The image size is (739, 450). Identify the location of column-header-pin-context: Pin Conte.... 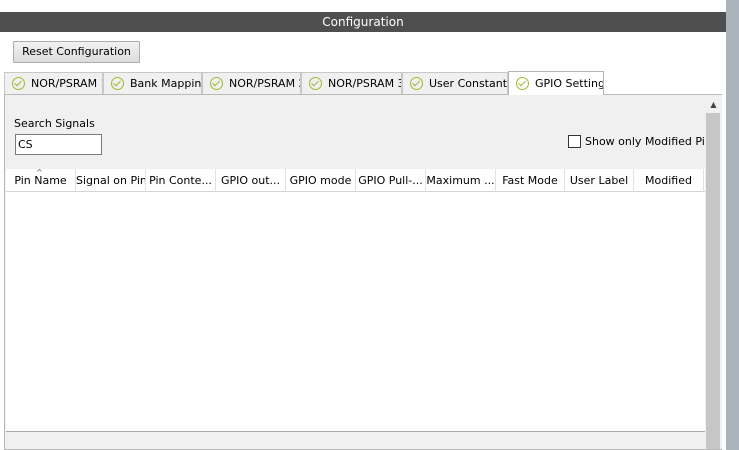
(181, 180).